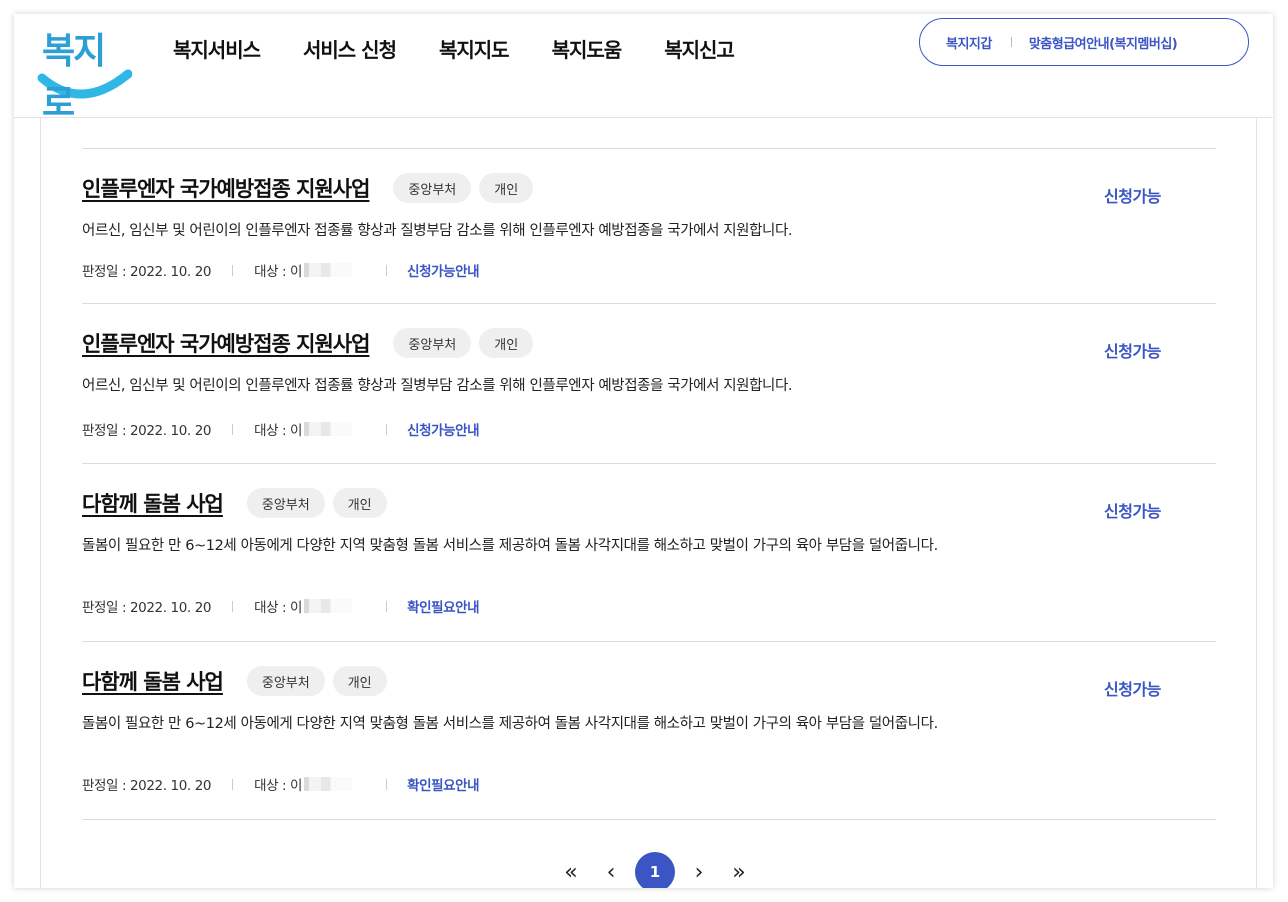  What do you see at coordinates (739, 870) in the screenshot?
I see `last-page-icon: »` at bounding box center [739, 870].